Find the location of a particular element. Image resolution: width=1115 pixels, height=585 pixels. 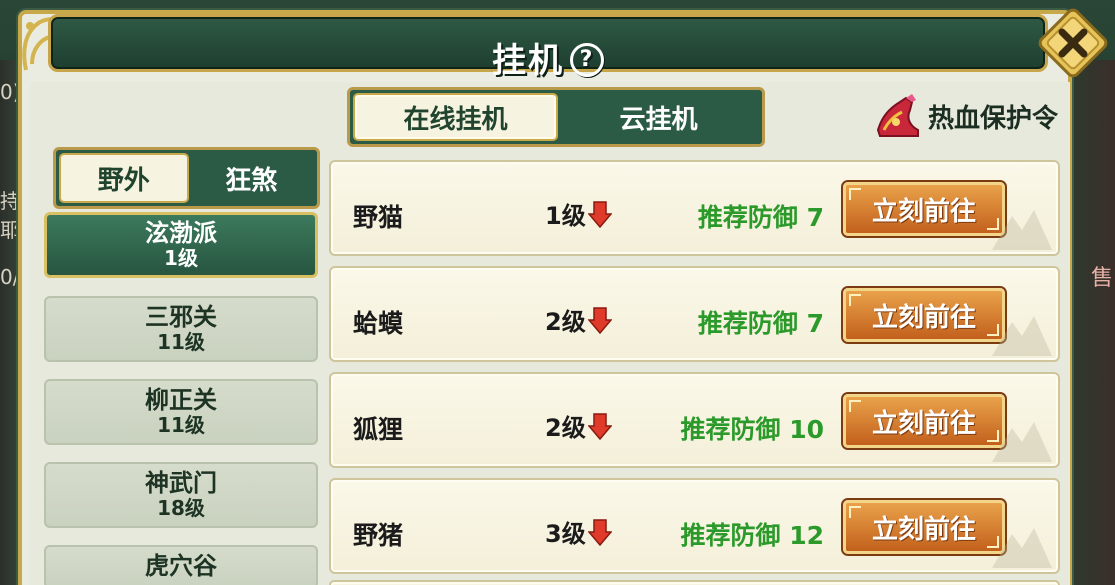

zone-name: 虎穴谷 is located at coordinates (181, 566).